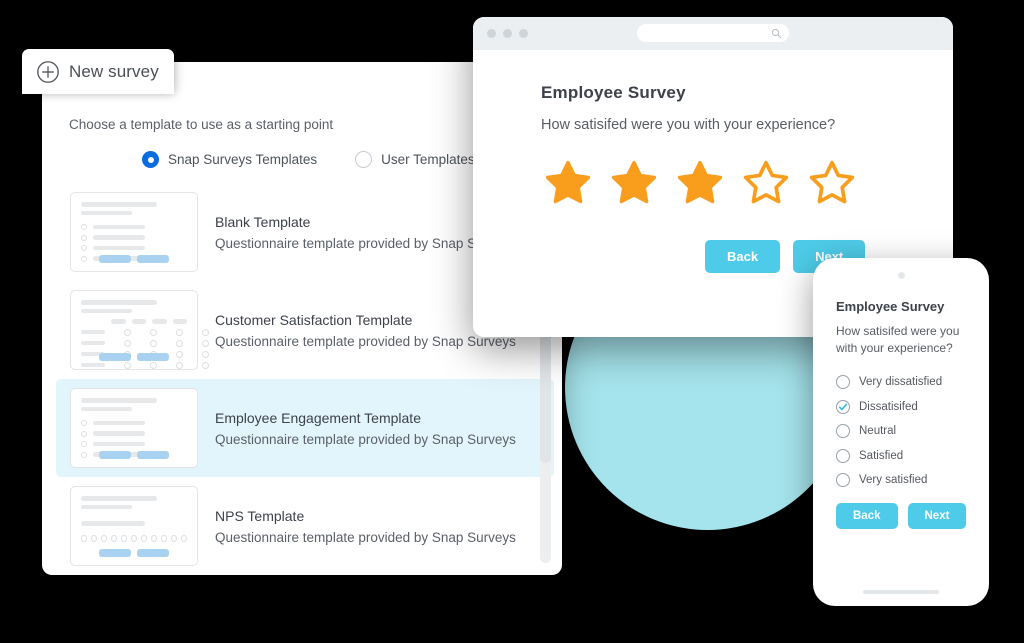  Describe the element at coordinates (243, 159) in the screenshot. I see `radio-label-snap-surveys-templates: Snap Surveys Templates` at that location.